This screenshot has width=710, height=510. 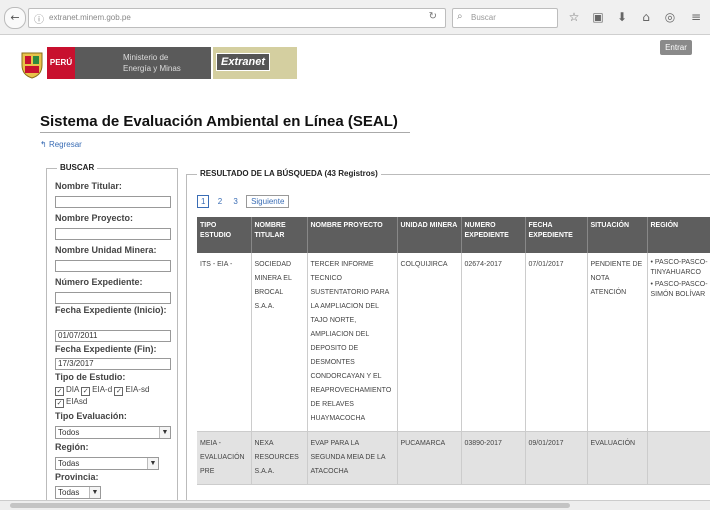 I want to click on region-label: Región:, so click(x=72, y=447).